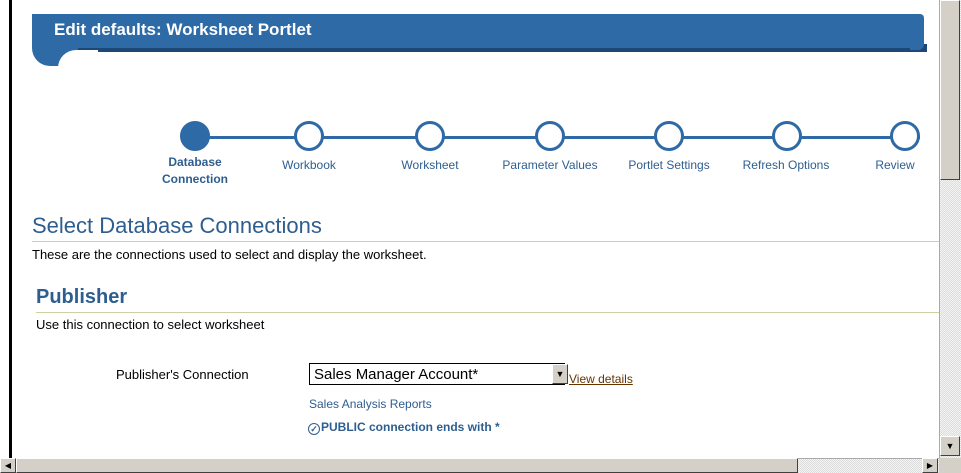 This screenshot has width=961, height=473. Describe the element at coordinates (195, 136) in the screenshot. I see `train-step-database-connection-icon` at that location.